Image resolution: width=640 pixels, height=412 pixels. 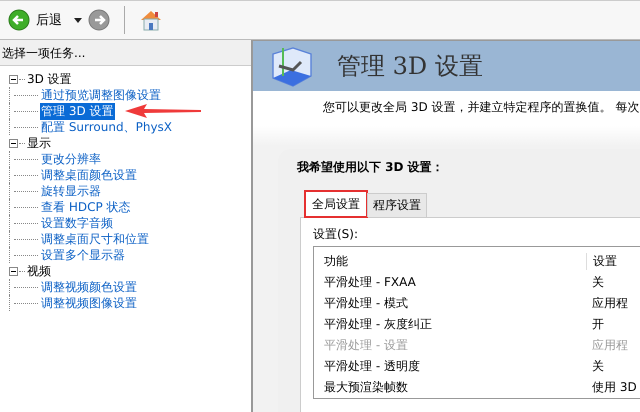 I want to click on caret-icon, so click(x=78, y=20).